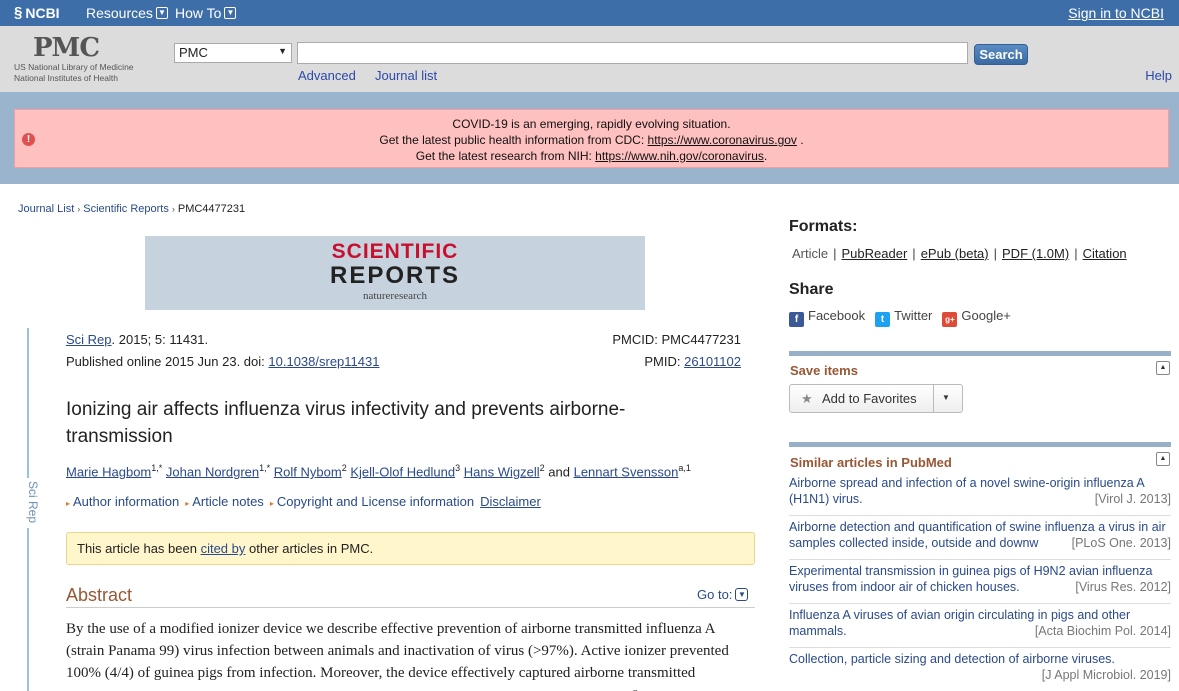  I want to click on resources-menu: Resources ▼, so click(127, 13).